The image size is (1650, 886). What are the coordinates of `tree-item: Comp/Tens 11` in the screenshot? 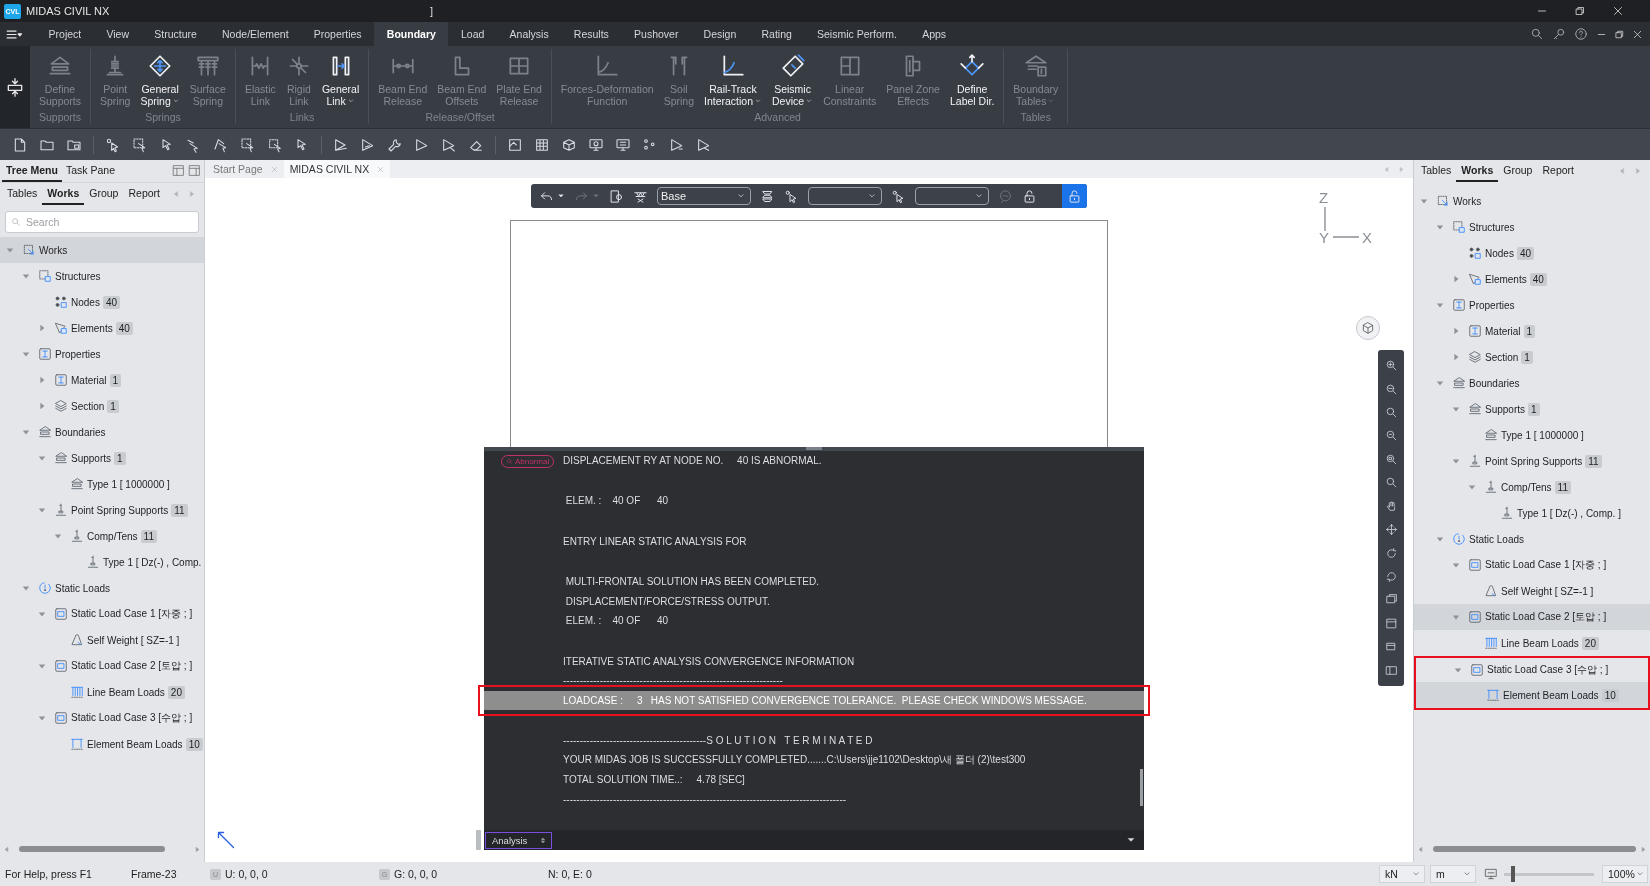 It's located at (1532, 487).